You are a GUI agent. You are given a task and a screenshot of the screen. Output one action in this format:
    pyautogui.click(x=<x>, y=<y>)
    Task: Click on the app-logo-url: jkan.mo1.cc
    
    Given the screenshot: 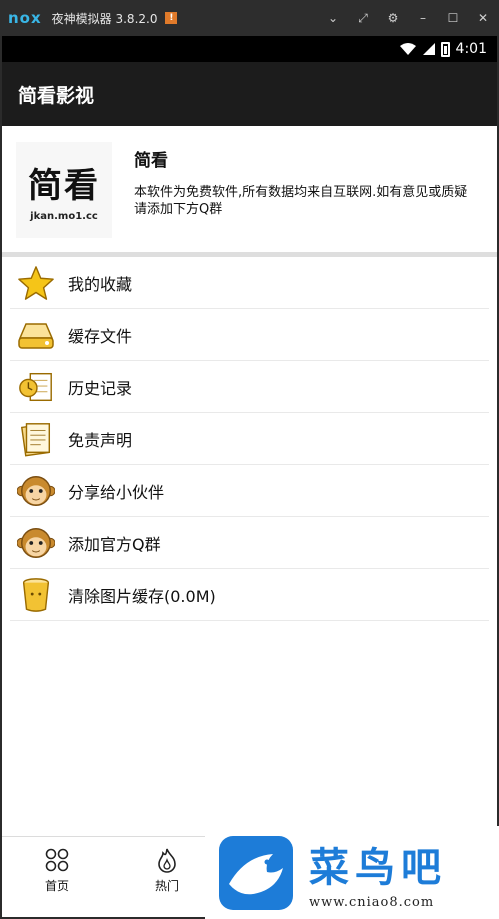 What is the action you would take?
    pyautogui.click(x=64, y=216)
    